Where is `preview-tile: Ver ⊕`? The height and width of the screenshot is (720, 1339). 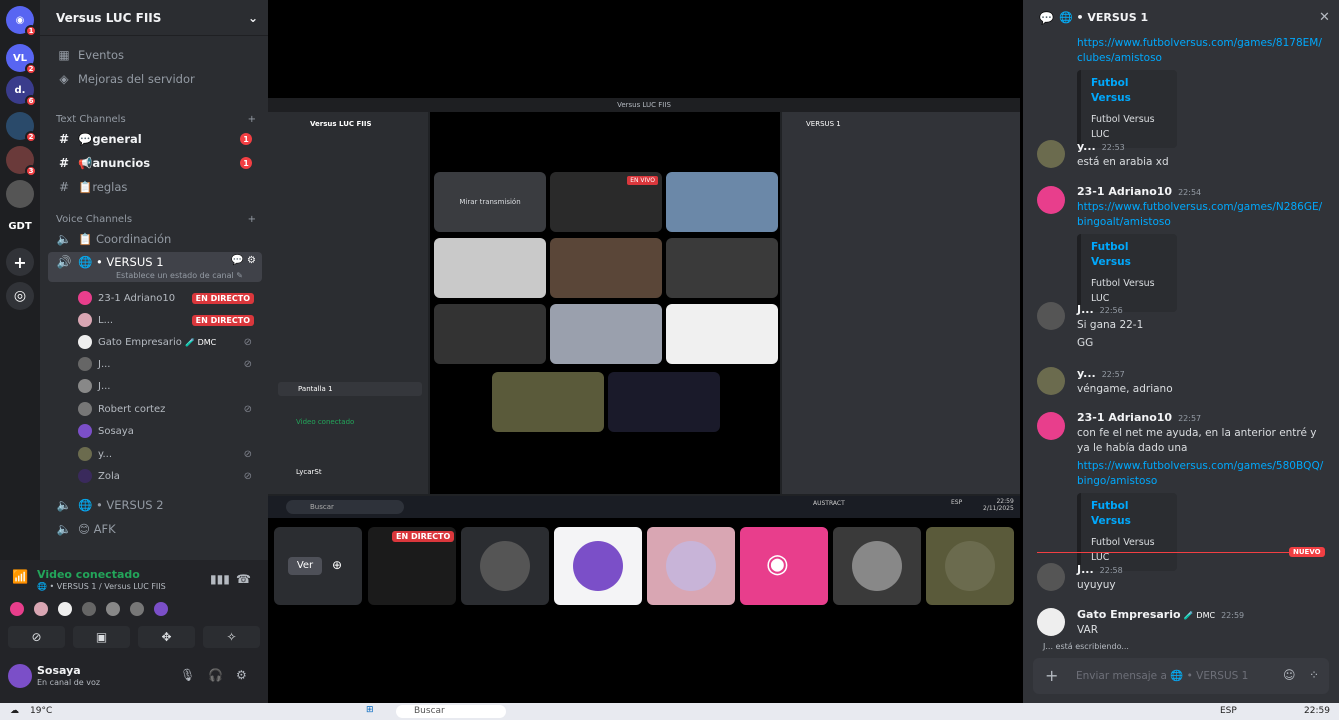 preview-tile: Ver ⊕ is located at coordinates (318, 566).